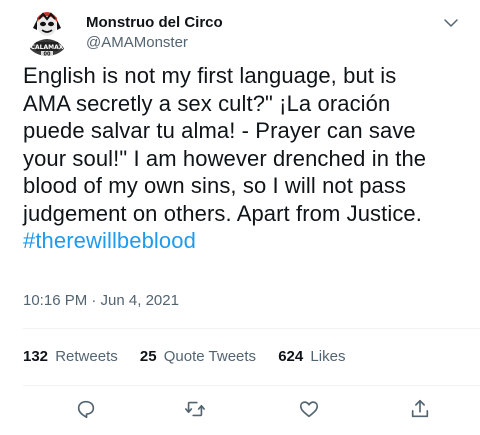 Image resolution: width=480 pixels, height=435 pixels. I want to click on tweet-text-line: your soul!" I am however drenched in the, so click(225, 158).